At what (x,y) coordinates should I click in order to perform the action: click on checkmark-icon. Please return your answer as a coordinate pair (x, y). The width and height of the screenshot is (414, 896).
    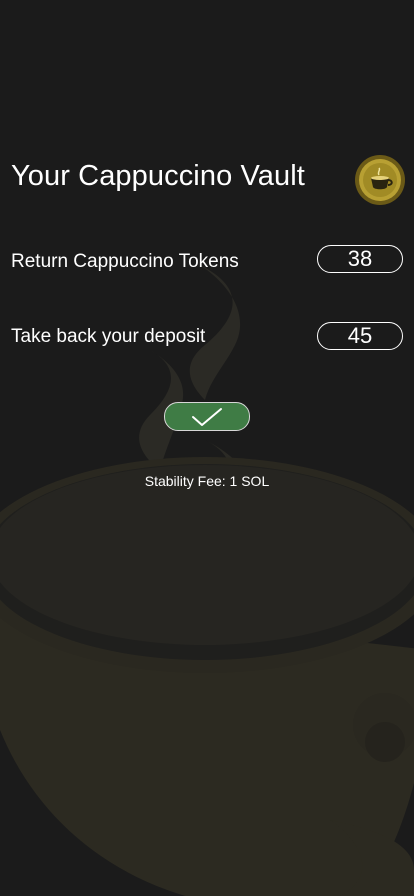
    Looking at the image, I should click on (207, 416).